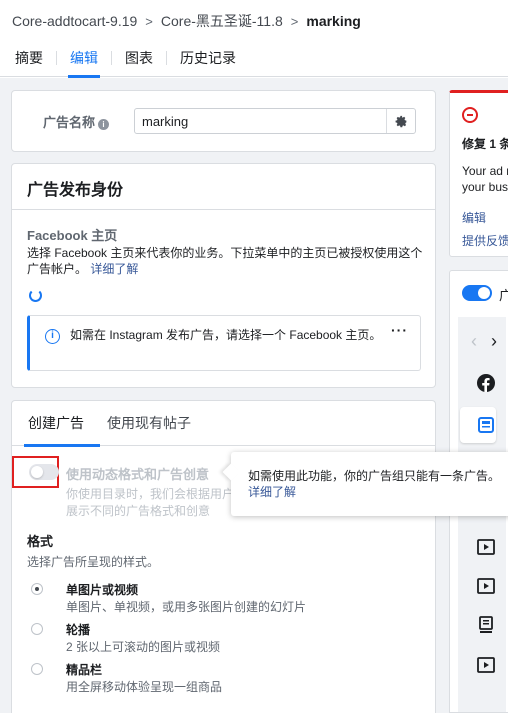 The width and height of the screenshot is (508, 713). What do you see at coordinates (399, 330) in the screenshot?
I see `more-options-icon: ···` at bounding box center [399, 330].